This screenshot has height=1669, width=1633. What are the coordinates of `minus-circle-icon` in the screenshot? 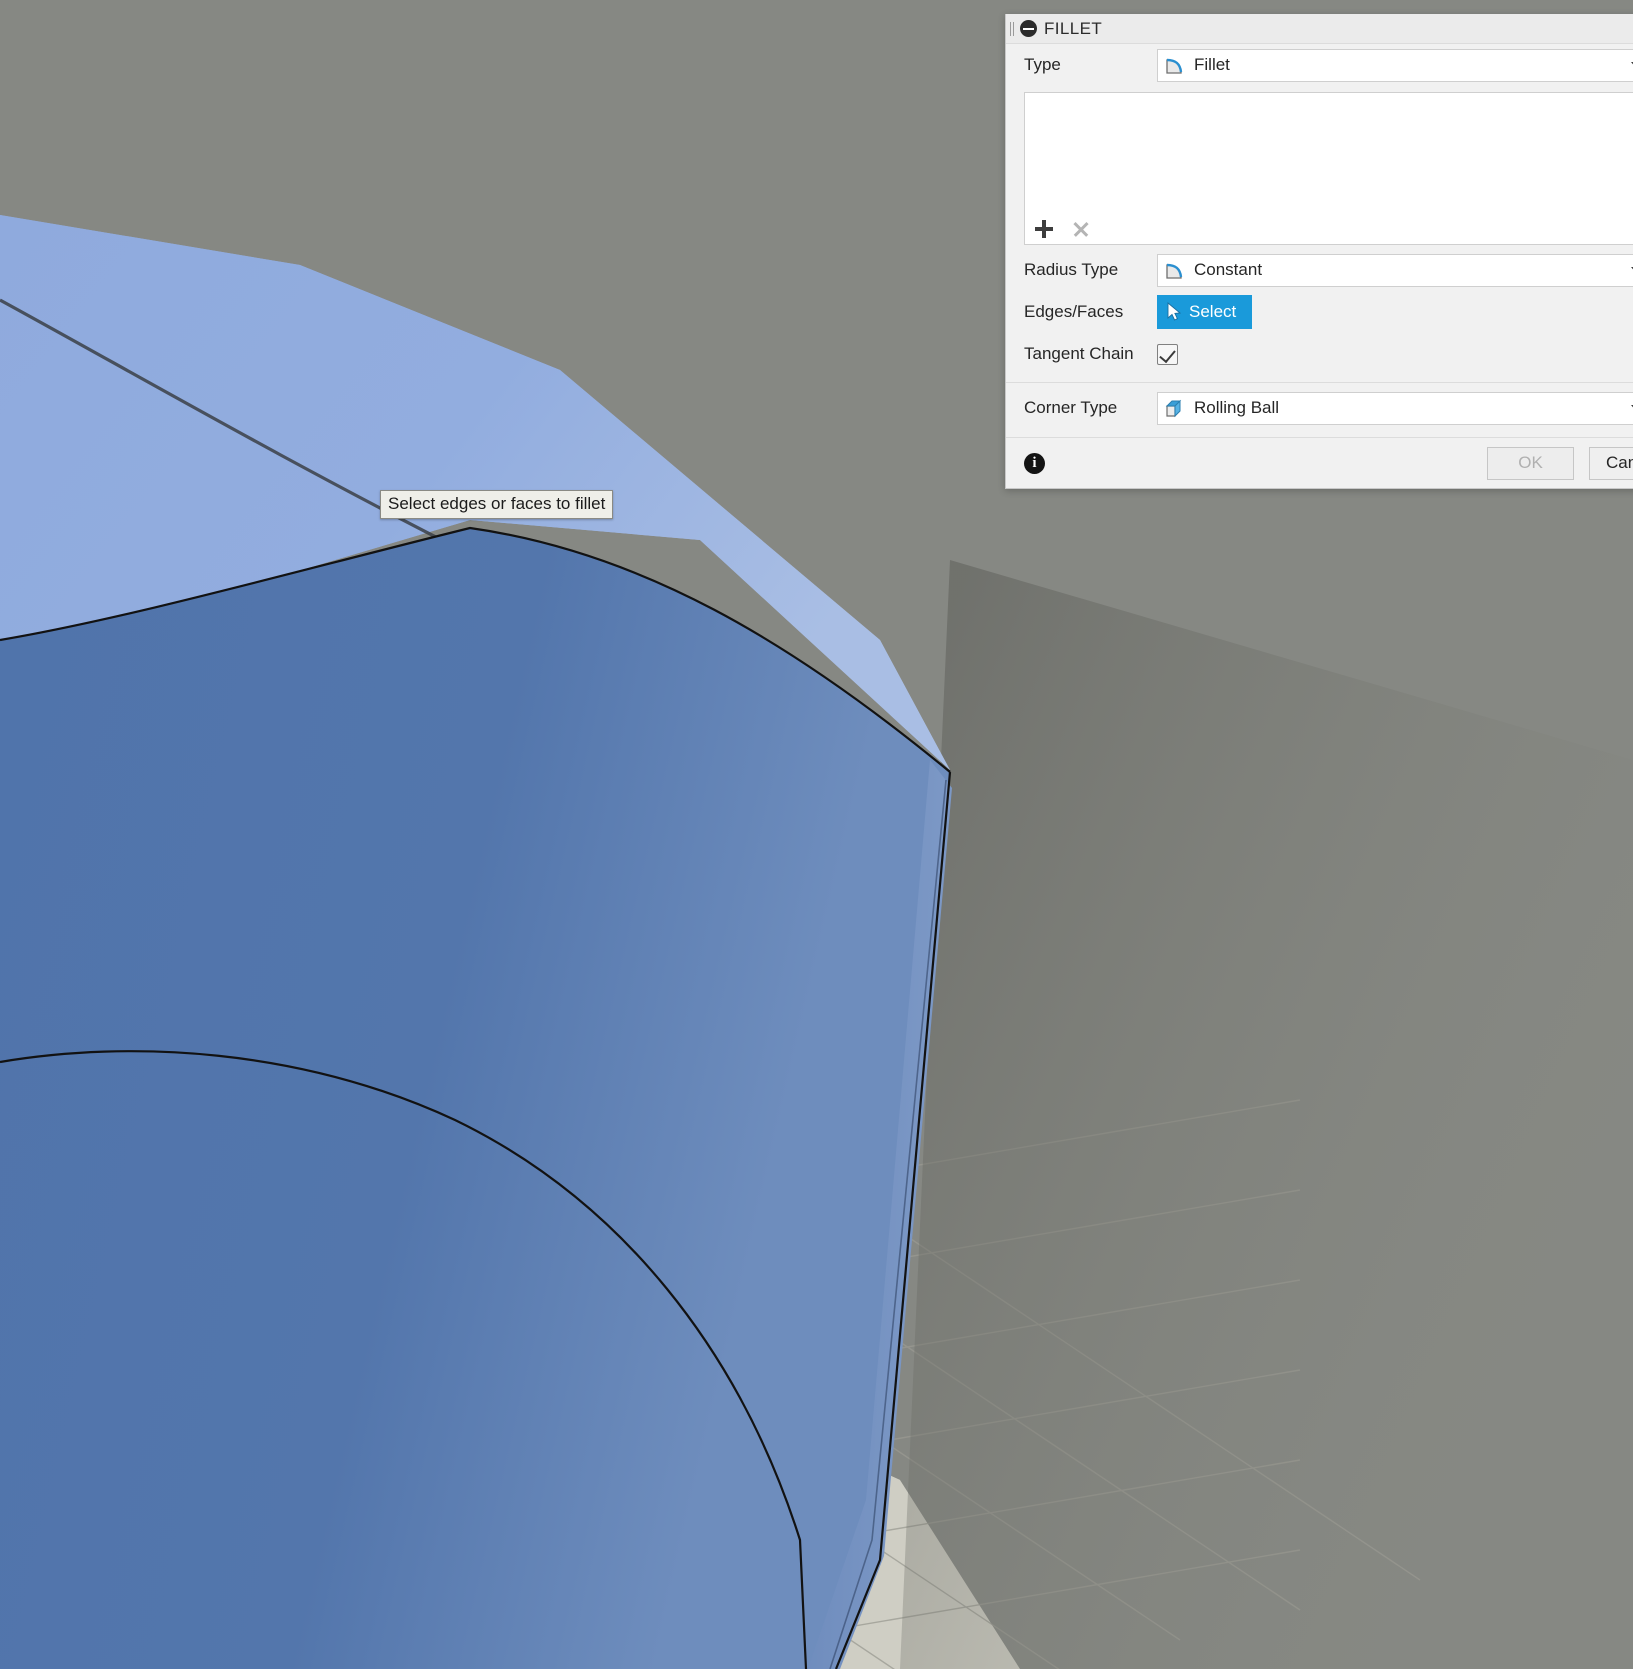 It's located at (1028, 28).